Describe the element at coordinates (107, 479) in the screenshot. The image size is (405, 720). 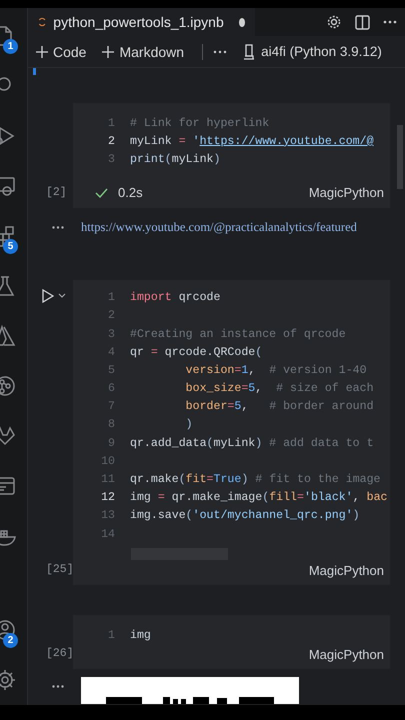
I see `line-number: 11` at that location.